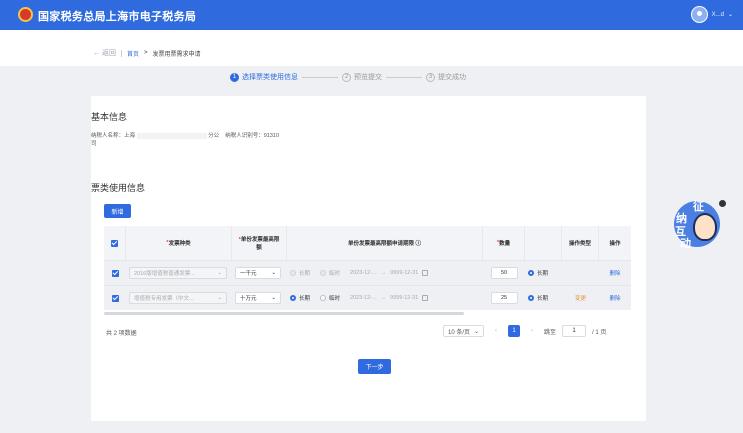  Describe the element at coordinates (118, 188) in the screenshot. I see `usage-info-title: 票类使用信息` at that location.